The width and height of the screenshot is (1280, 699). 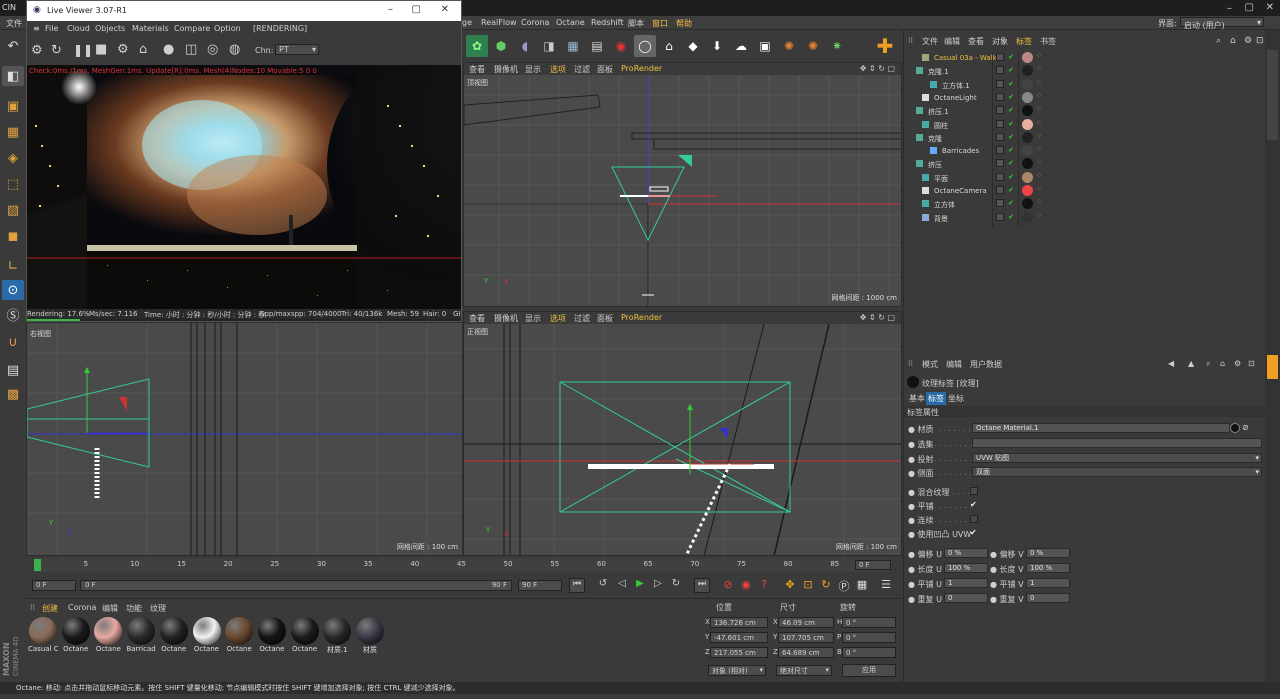 I want to click on prev-key-icon: ↺, so click(x=603, y=585).